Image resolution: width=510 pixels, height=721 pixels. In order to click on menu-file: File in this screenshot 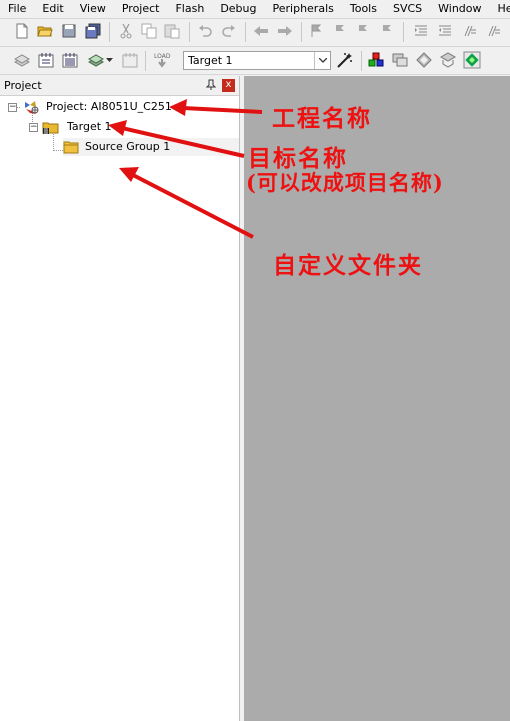, I will do `click(17, 8)`.